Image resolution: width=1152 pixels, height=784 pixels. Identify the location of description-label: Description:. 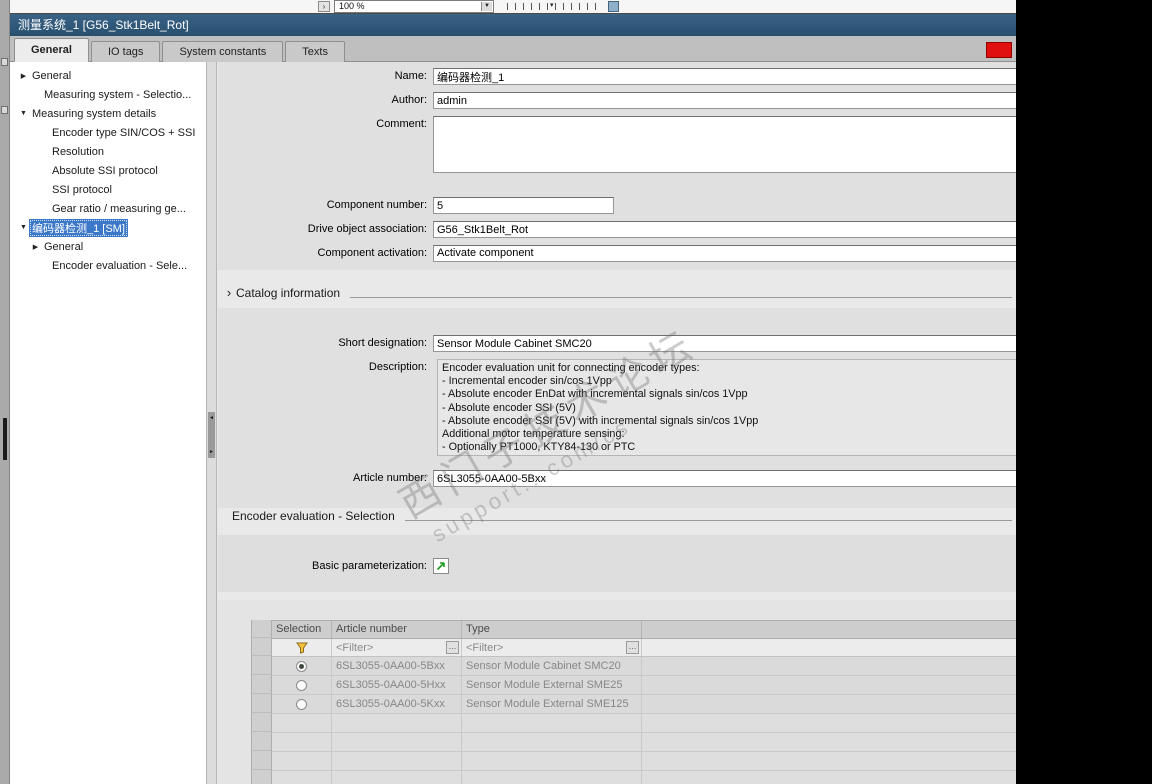
(397, 367).